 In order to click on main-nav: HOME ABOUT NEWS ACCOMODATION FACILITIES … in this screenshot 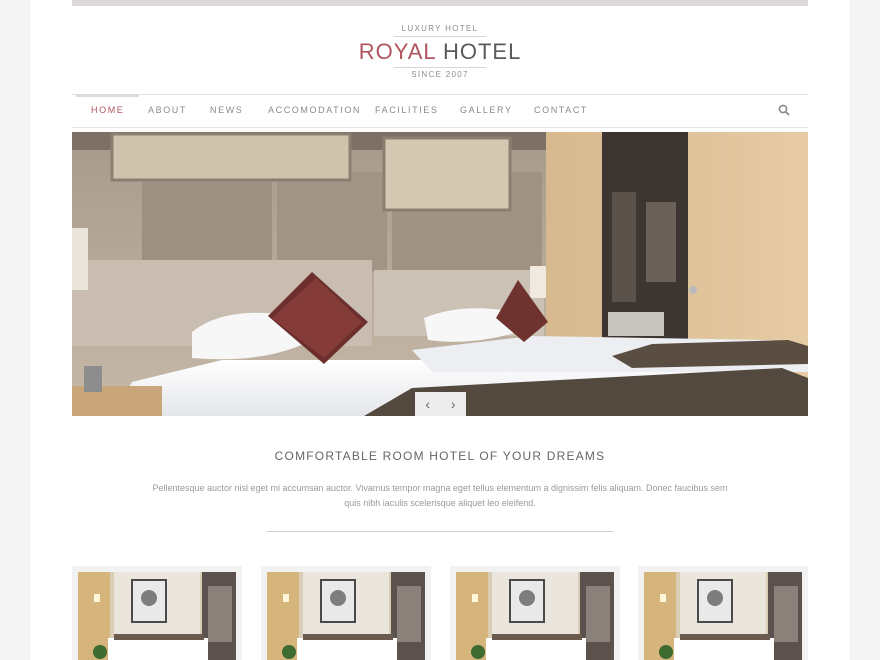, I will do `click(440, 111)`.